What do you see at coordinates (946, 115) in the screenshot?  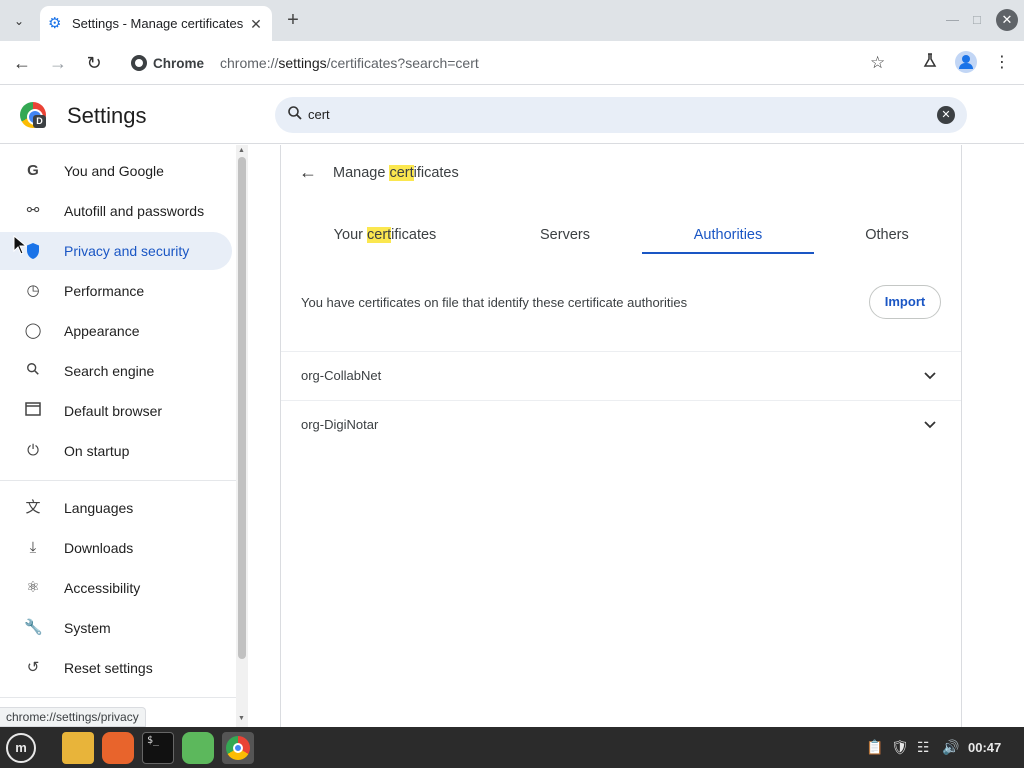 I see `clear-search-icon: ✕` at bounding box center [946, 115].